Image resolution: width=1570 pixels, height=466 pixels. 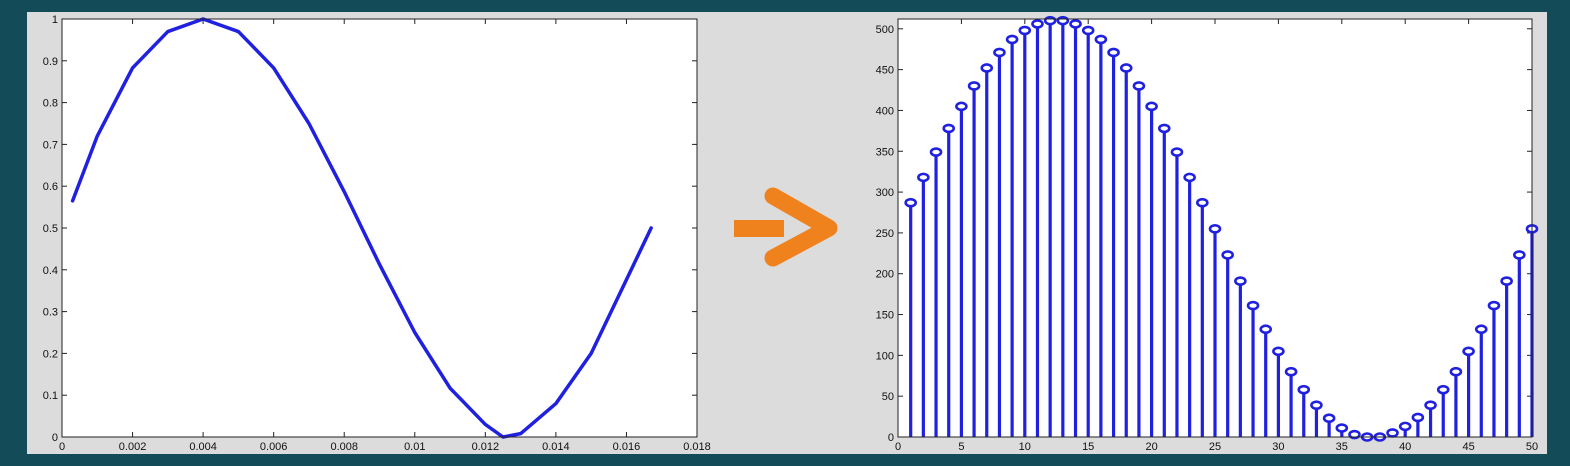 What do you see at coordinates (885, 71) in the screenshot?
I see `y-tick-label: 450` at bounding box center [885, 71].